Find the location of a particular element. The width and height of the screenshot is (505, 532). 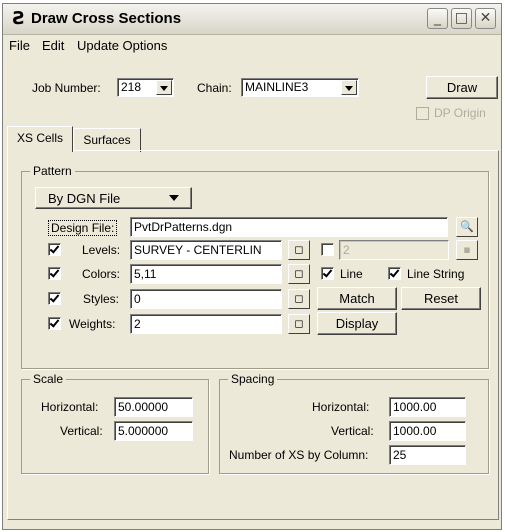

search-icon: 🔍 is located at coordinates (467, 226).